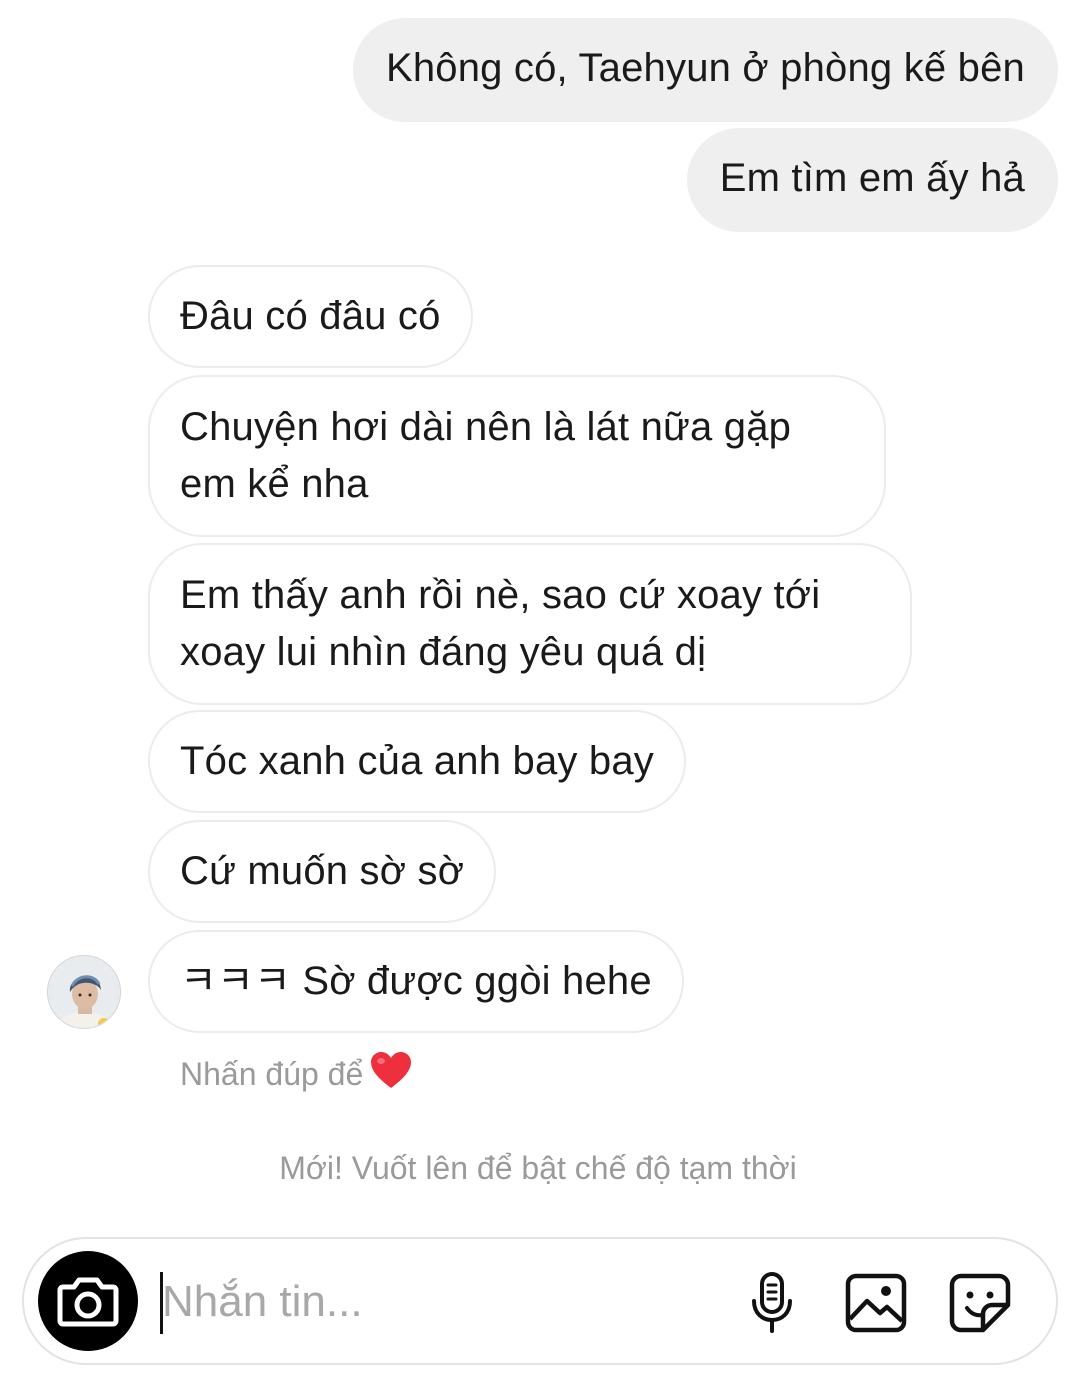 The width and height of the screenshot is (1076, 1397). I want to click on double-tap-hint: Nhấn đúp để, so click(296, 1074).